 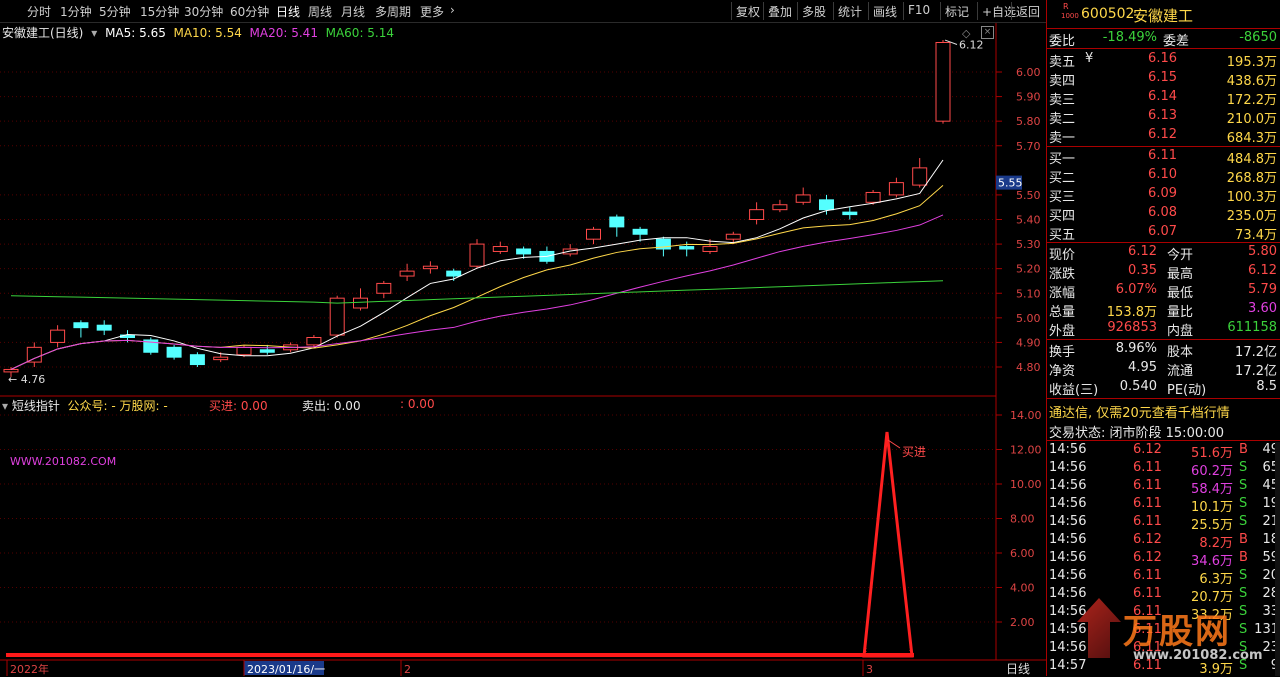 What do you see at coordinates (1147, 503) in the screenshot?
I see `tick-price: 6.11` at bounding box center [1147, 503].